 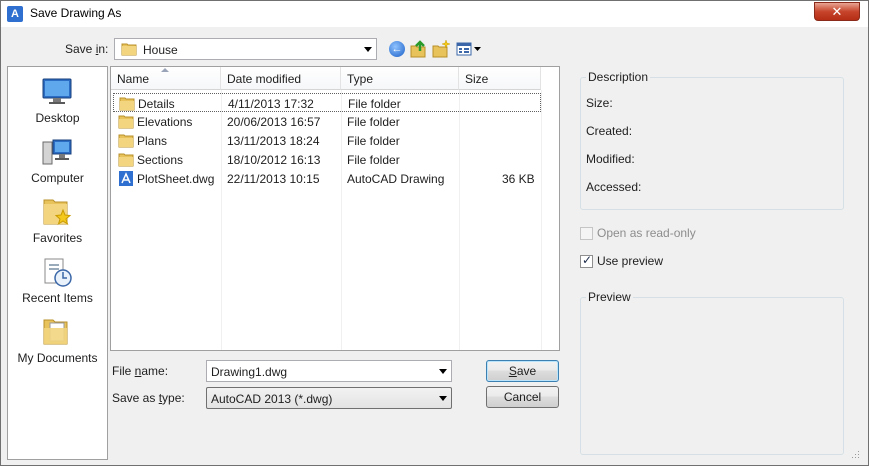 I want to click on place-label: Recent Items, so click(x=57, y=298).